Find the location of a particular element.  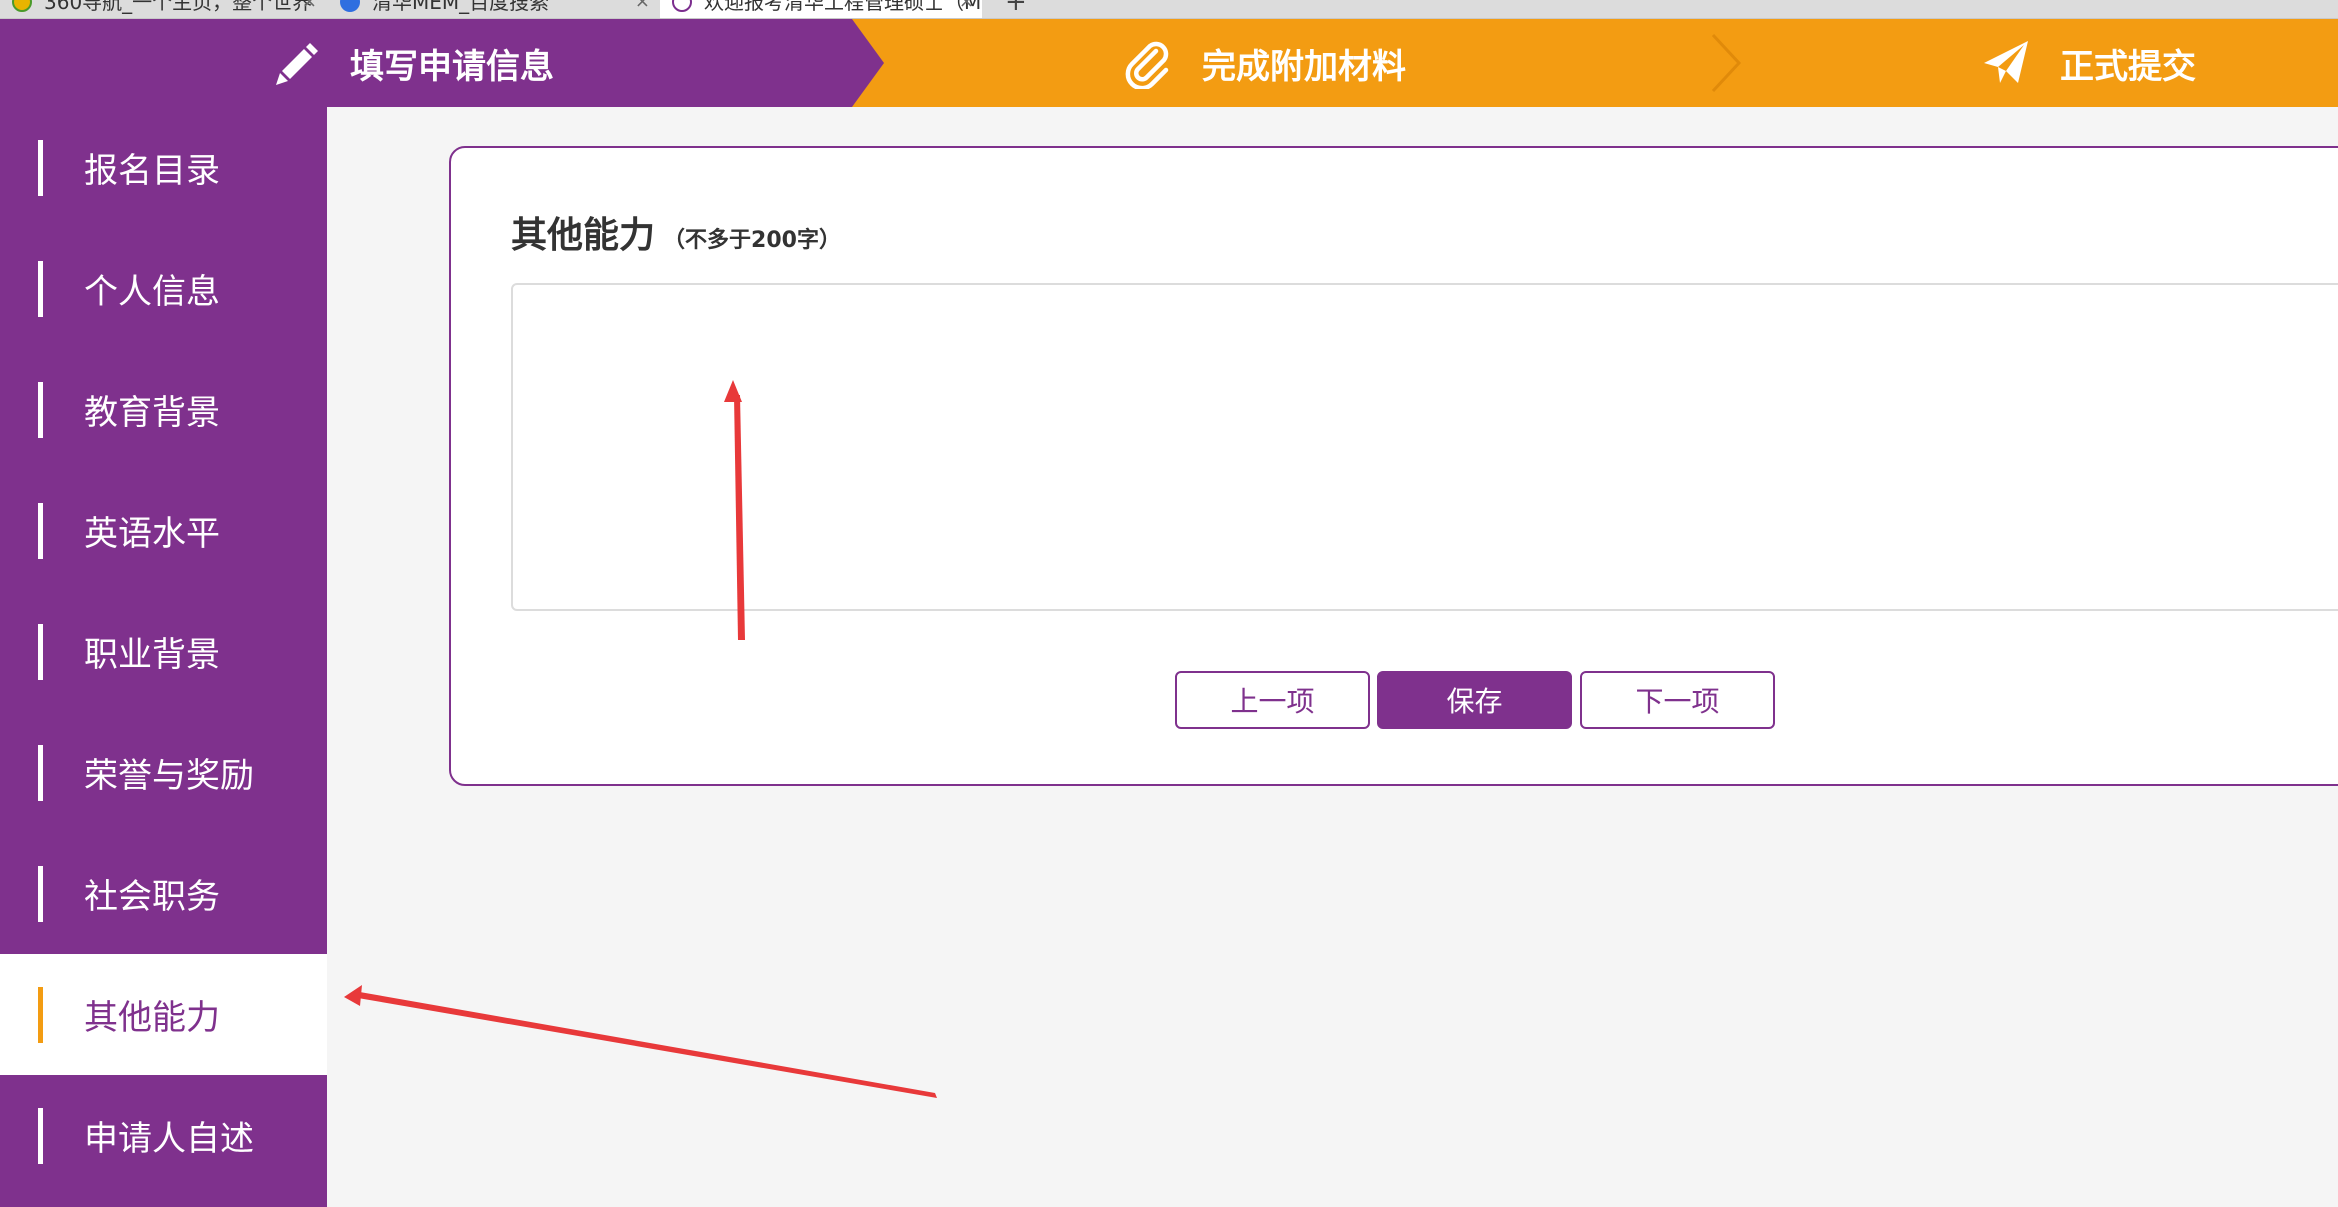

step-label: 填写申请信息 is located at coordinates (452, 66).